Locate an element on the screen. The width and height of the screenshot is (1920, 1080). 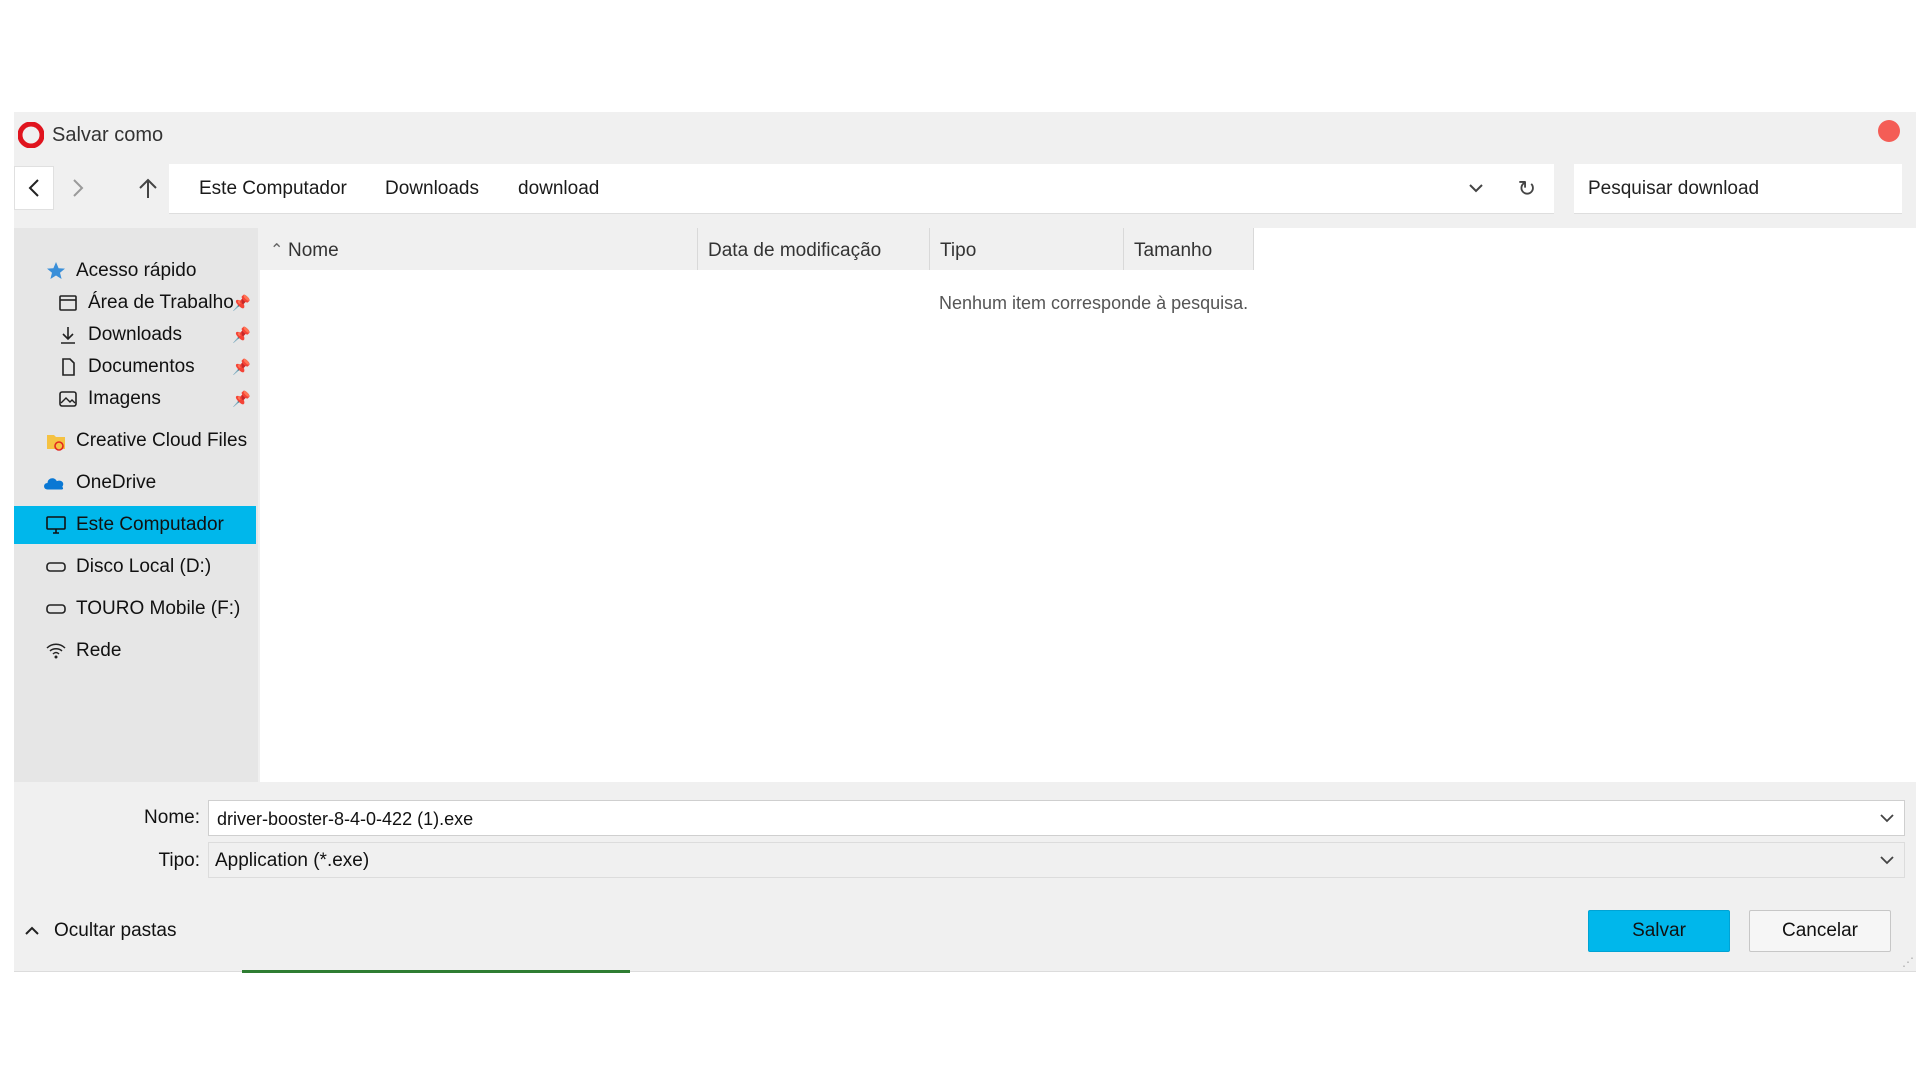
column-header-tamanho: Tamanho is located at coordinates (1189, 249).